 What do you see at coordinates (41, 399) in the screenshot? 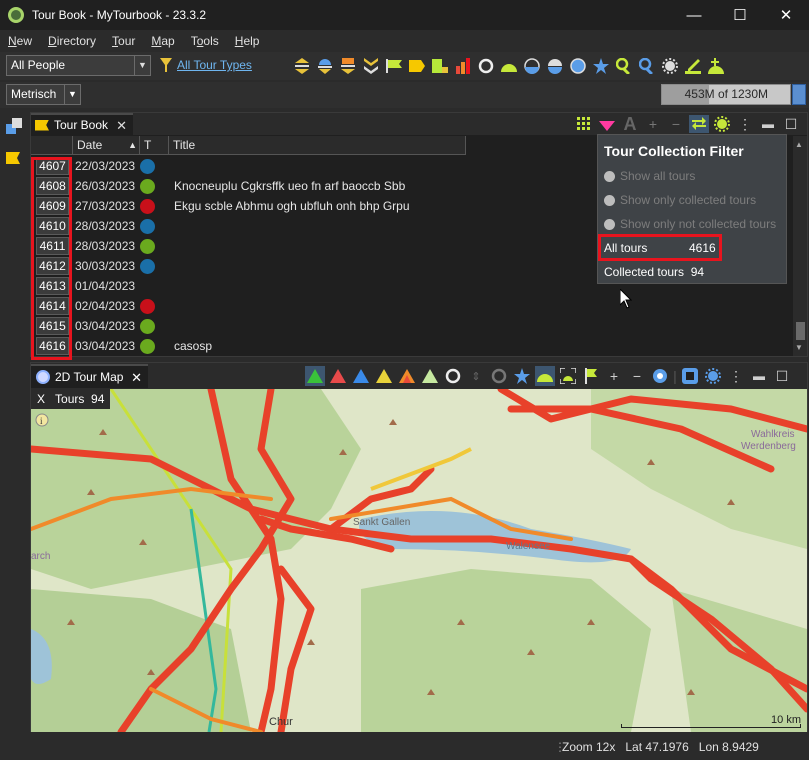
I see `info-close-button: X` at bounding box center [41, 399].